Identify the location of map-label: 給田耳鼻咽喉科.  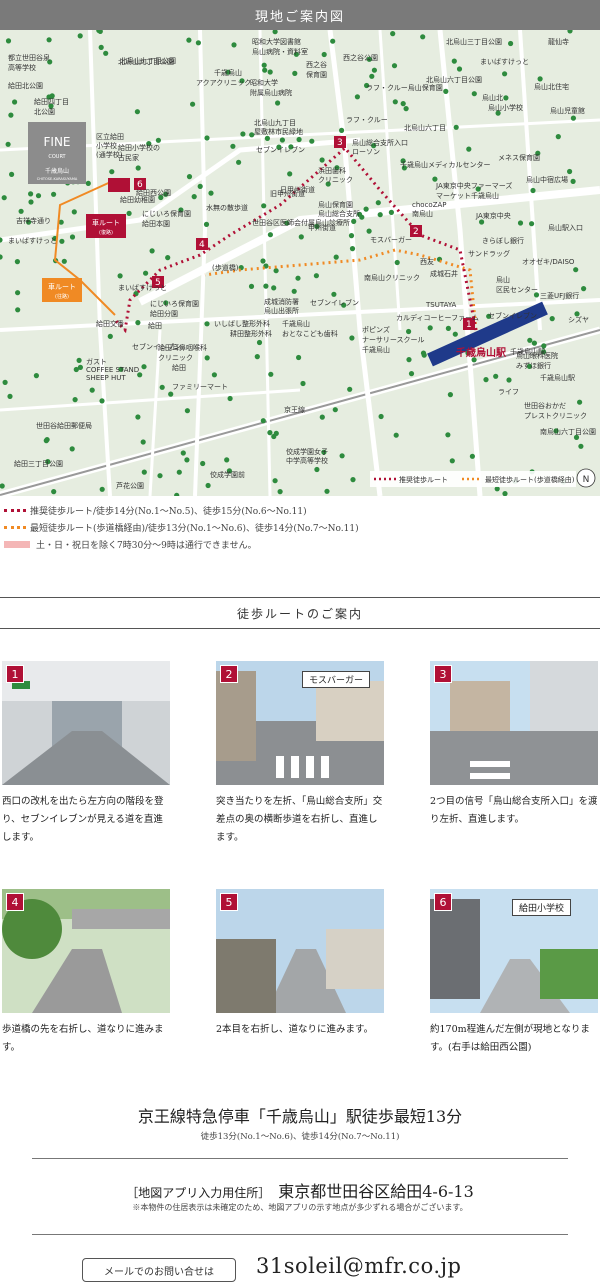
(182, 347).